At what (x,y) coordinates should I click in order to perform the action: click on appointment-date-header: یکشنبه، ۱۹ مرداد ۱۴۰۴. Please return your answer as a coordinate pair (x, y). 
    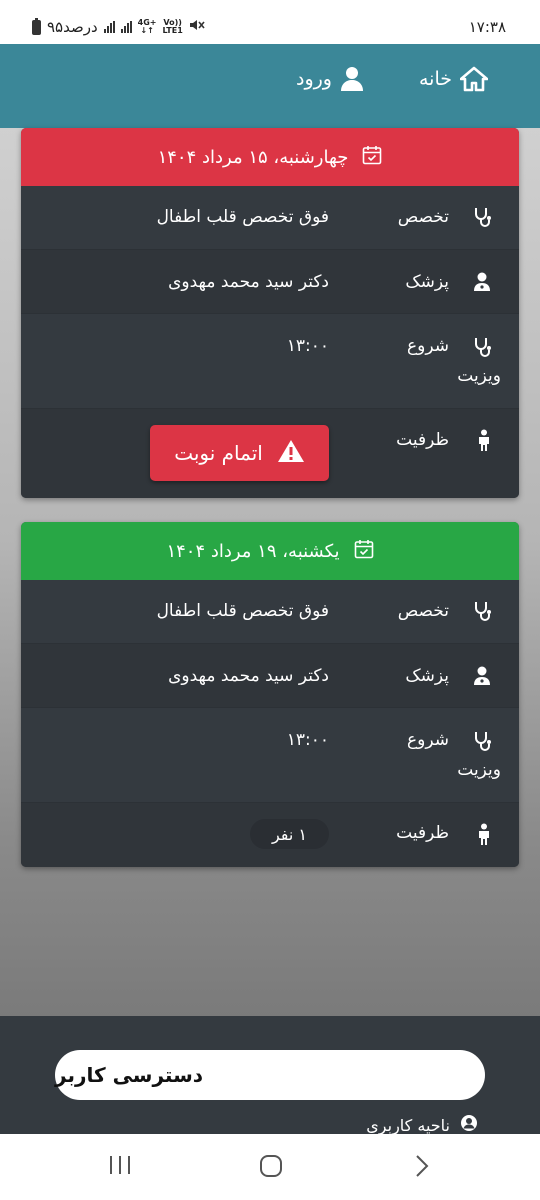
    Looking at the image, I should click on (270, 551).